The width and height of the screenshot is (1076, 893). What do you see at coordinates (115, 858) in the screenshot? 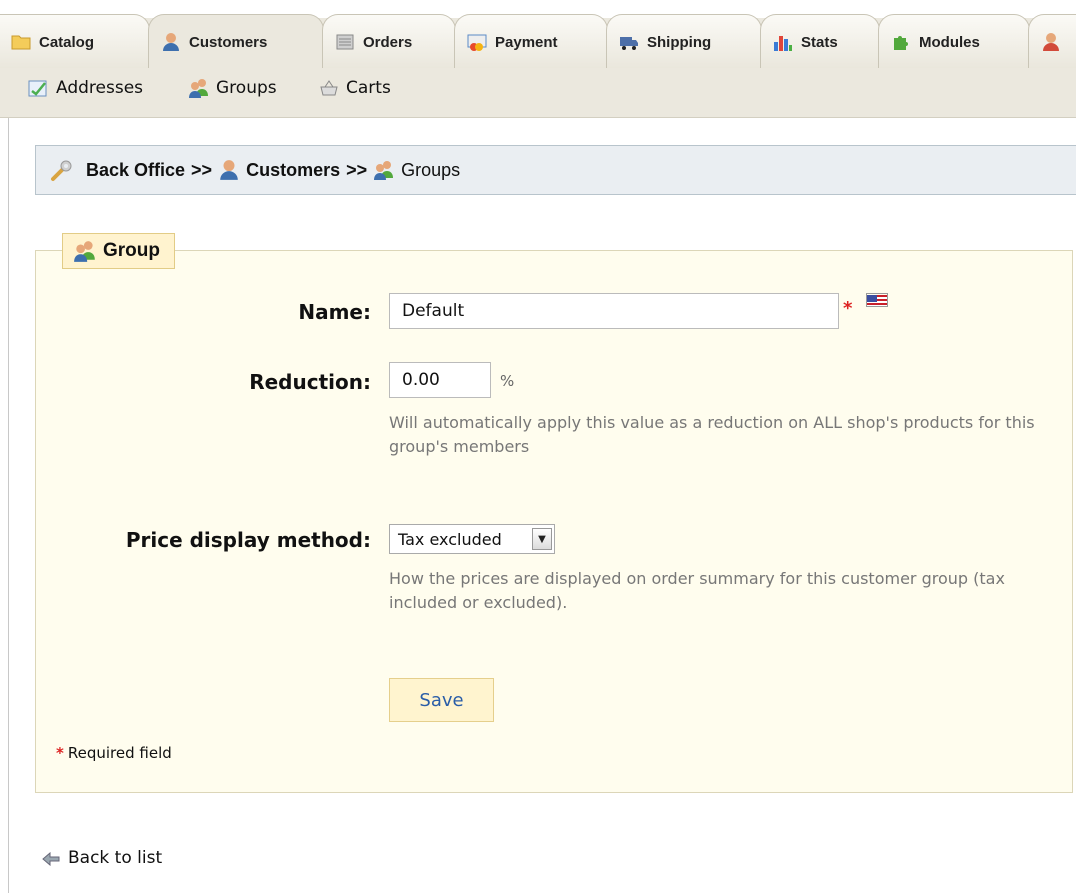
I see `back-label: Back to list` at bounding box center [115, 858].